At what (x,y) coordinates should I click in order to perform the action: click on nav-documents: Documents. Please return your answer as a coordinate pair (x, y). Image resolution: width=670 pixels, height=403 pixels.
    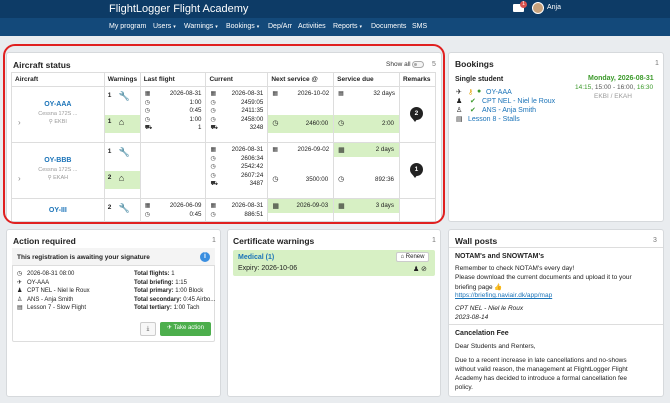
    Looking at the image, I should click on (388, 26).